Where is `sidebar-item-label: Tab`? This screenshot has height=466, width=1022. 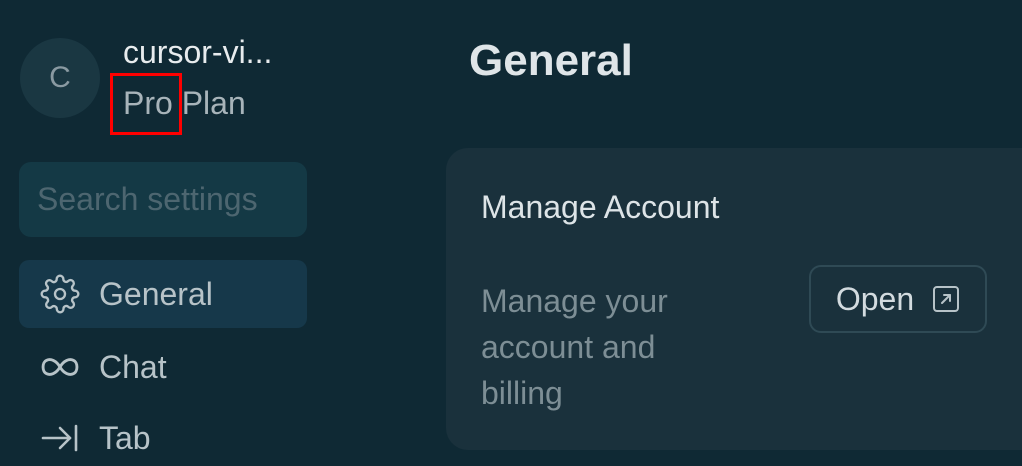
sidebar-item-label: Tab is located at coordinates (125, 437).